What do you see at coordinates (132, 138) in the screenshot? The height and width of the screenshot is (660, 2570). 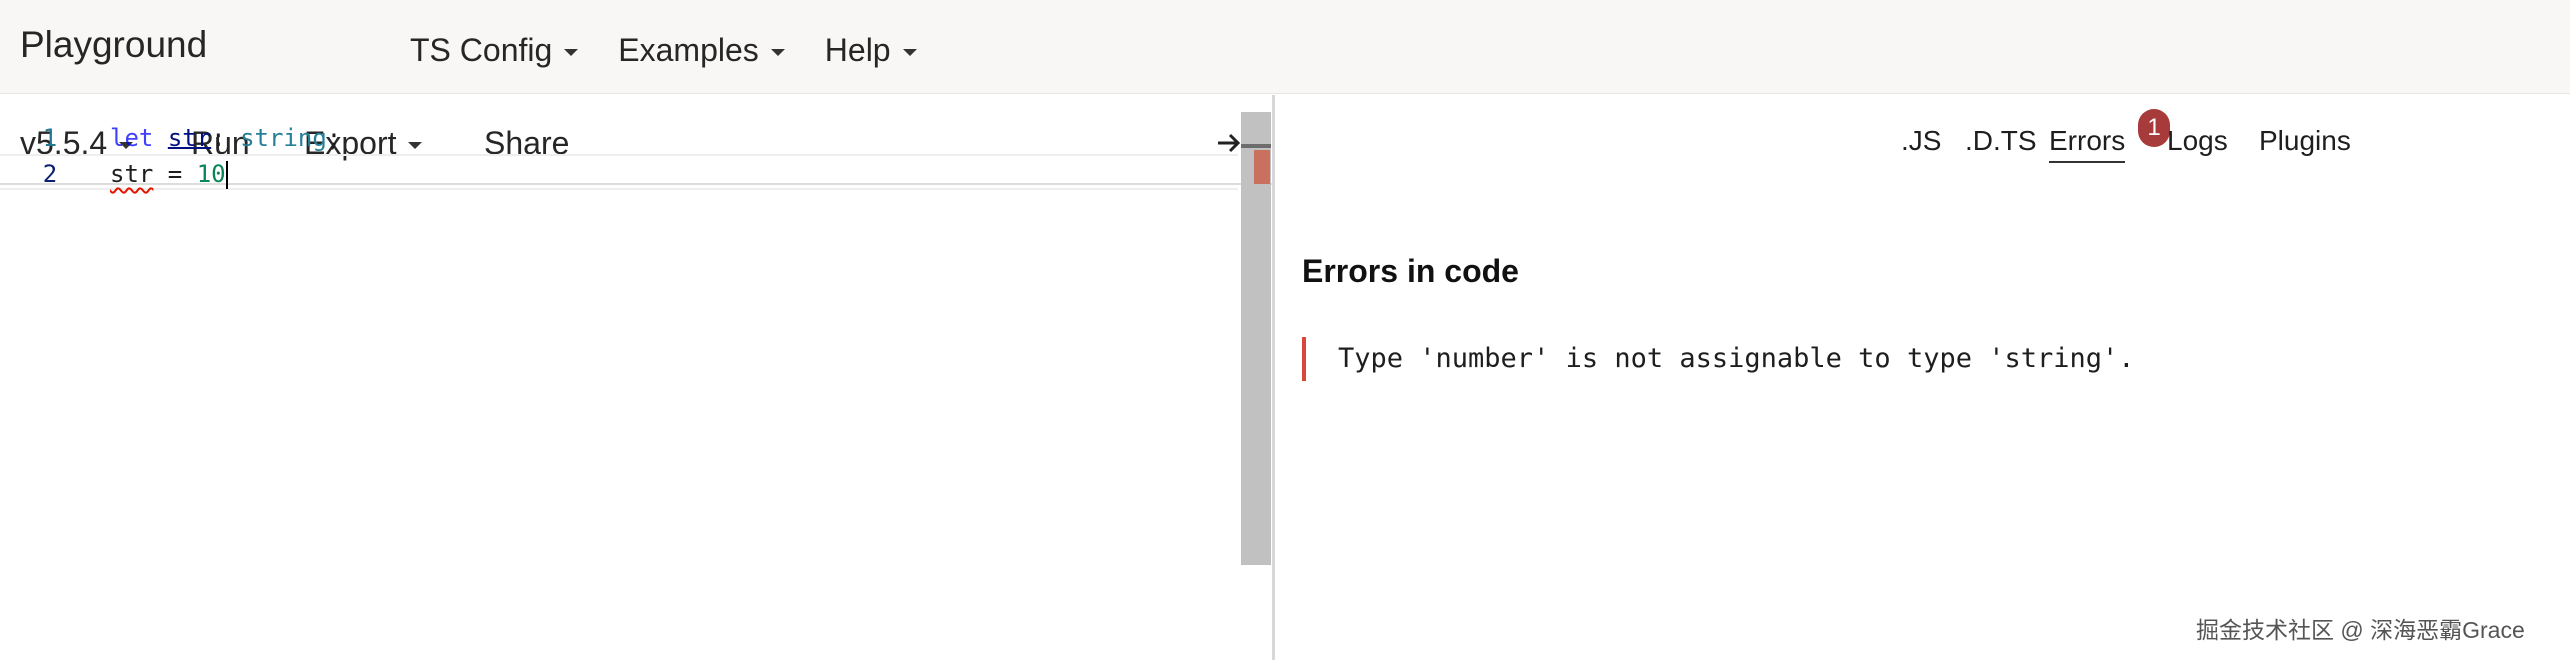 I see `keyword-token: let` at bounding box center [132, 138].